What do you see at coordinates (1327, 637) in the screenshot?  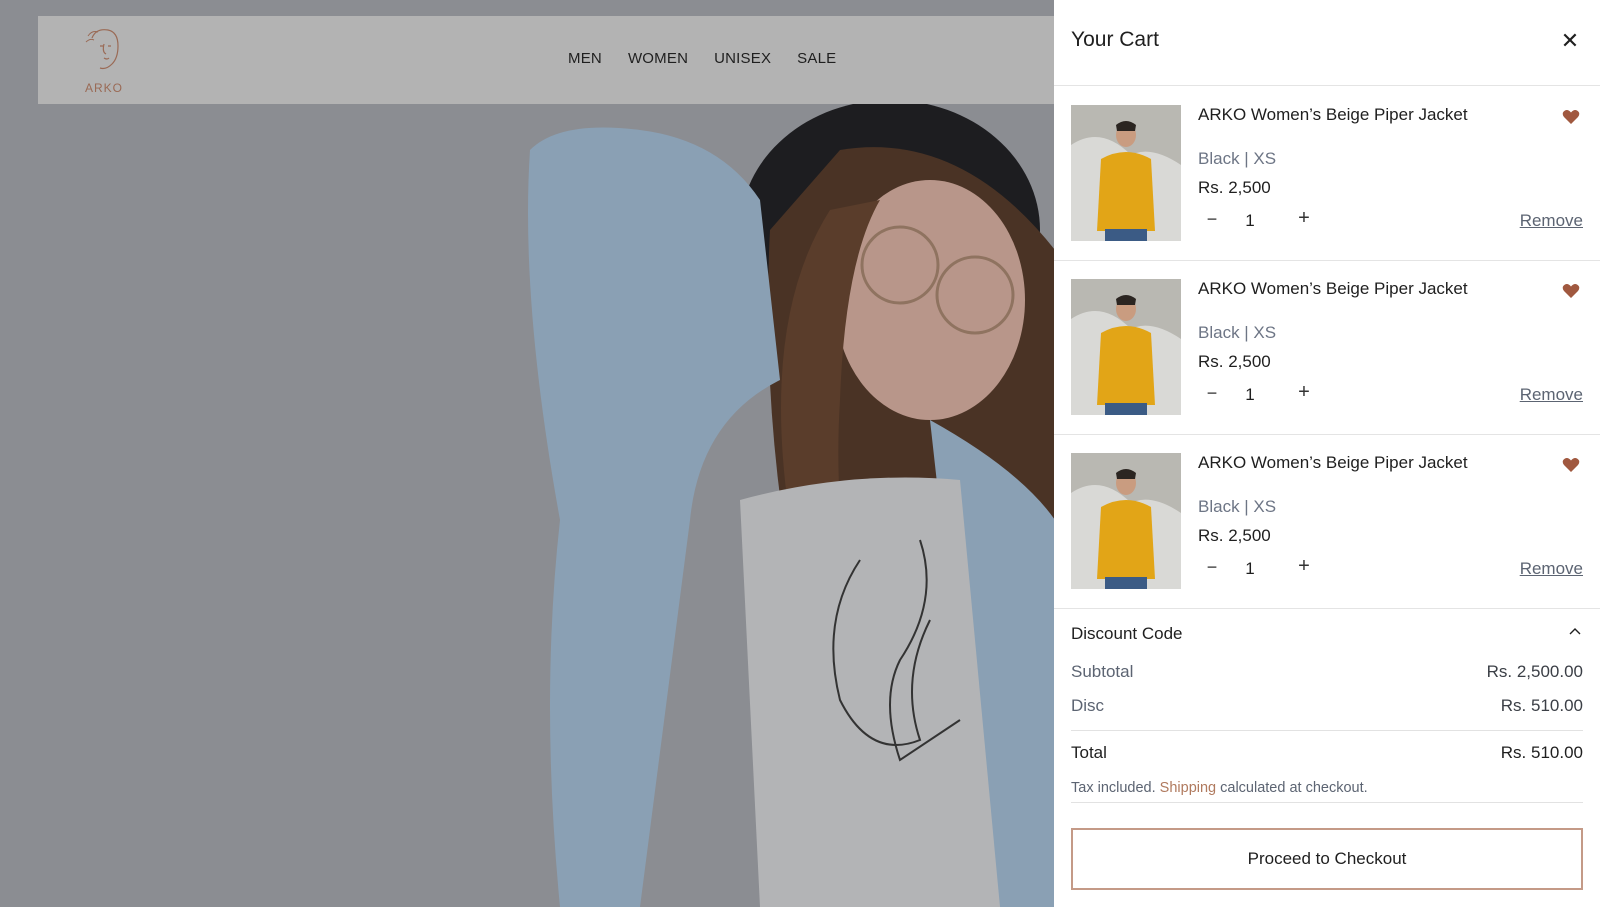 I see `discount-code-toggle: Discount Code` at bounding box center [1327, 637].